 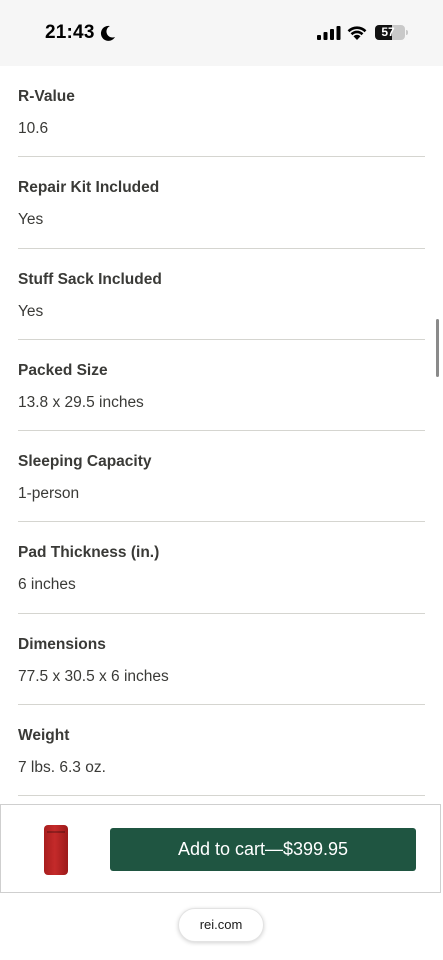 I want to click on battery-percentage: 57, so click(x=388, y=32).